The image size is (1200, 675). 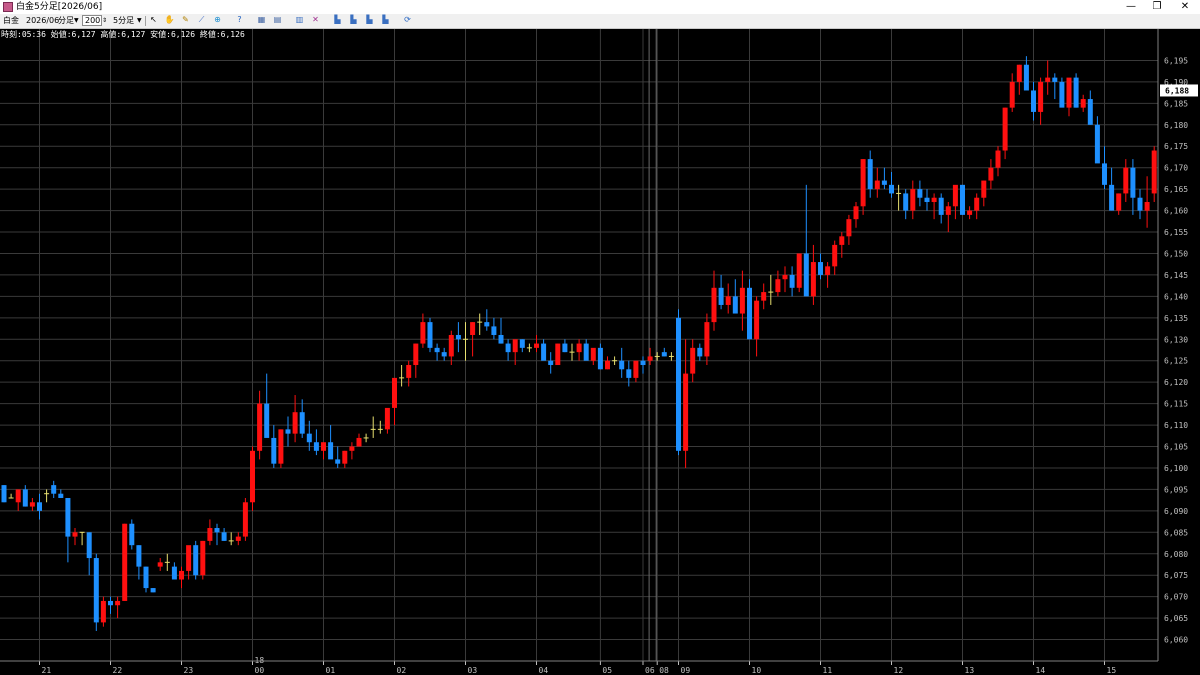 I want to click on grid-icon: ▤, so click(x=277, y=20).